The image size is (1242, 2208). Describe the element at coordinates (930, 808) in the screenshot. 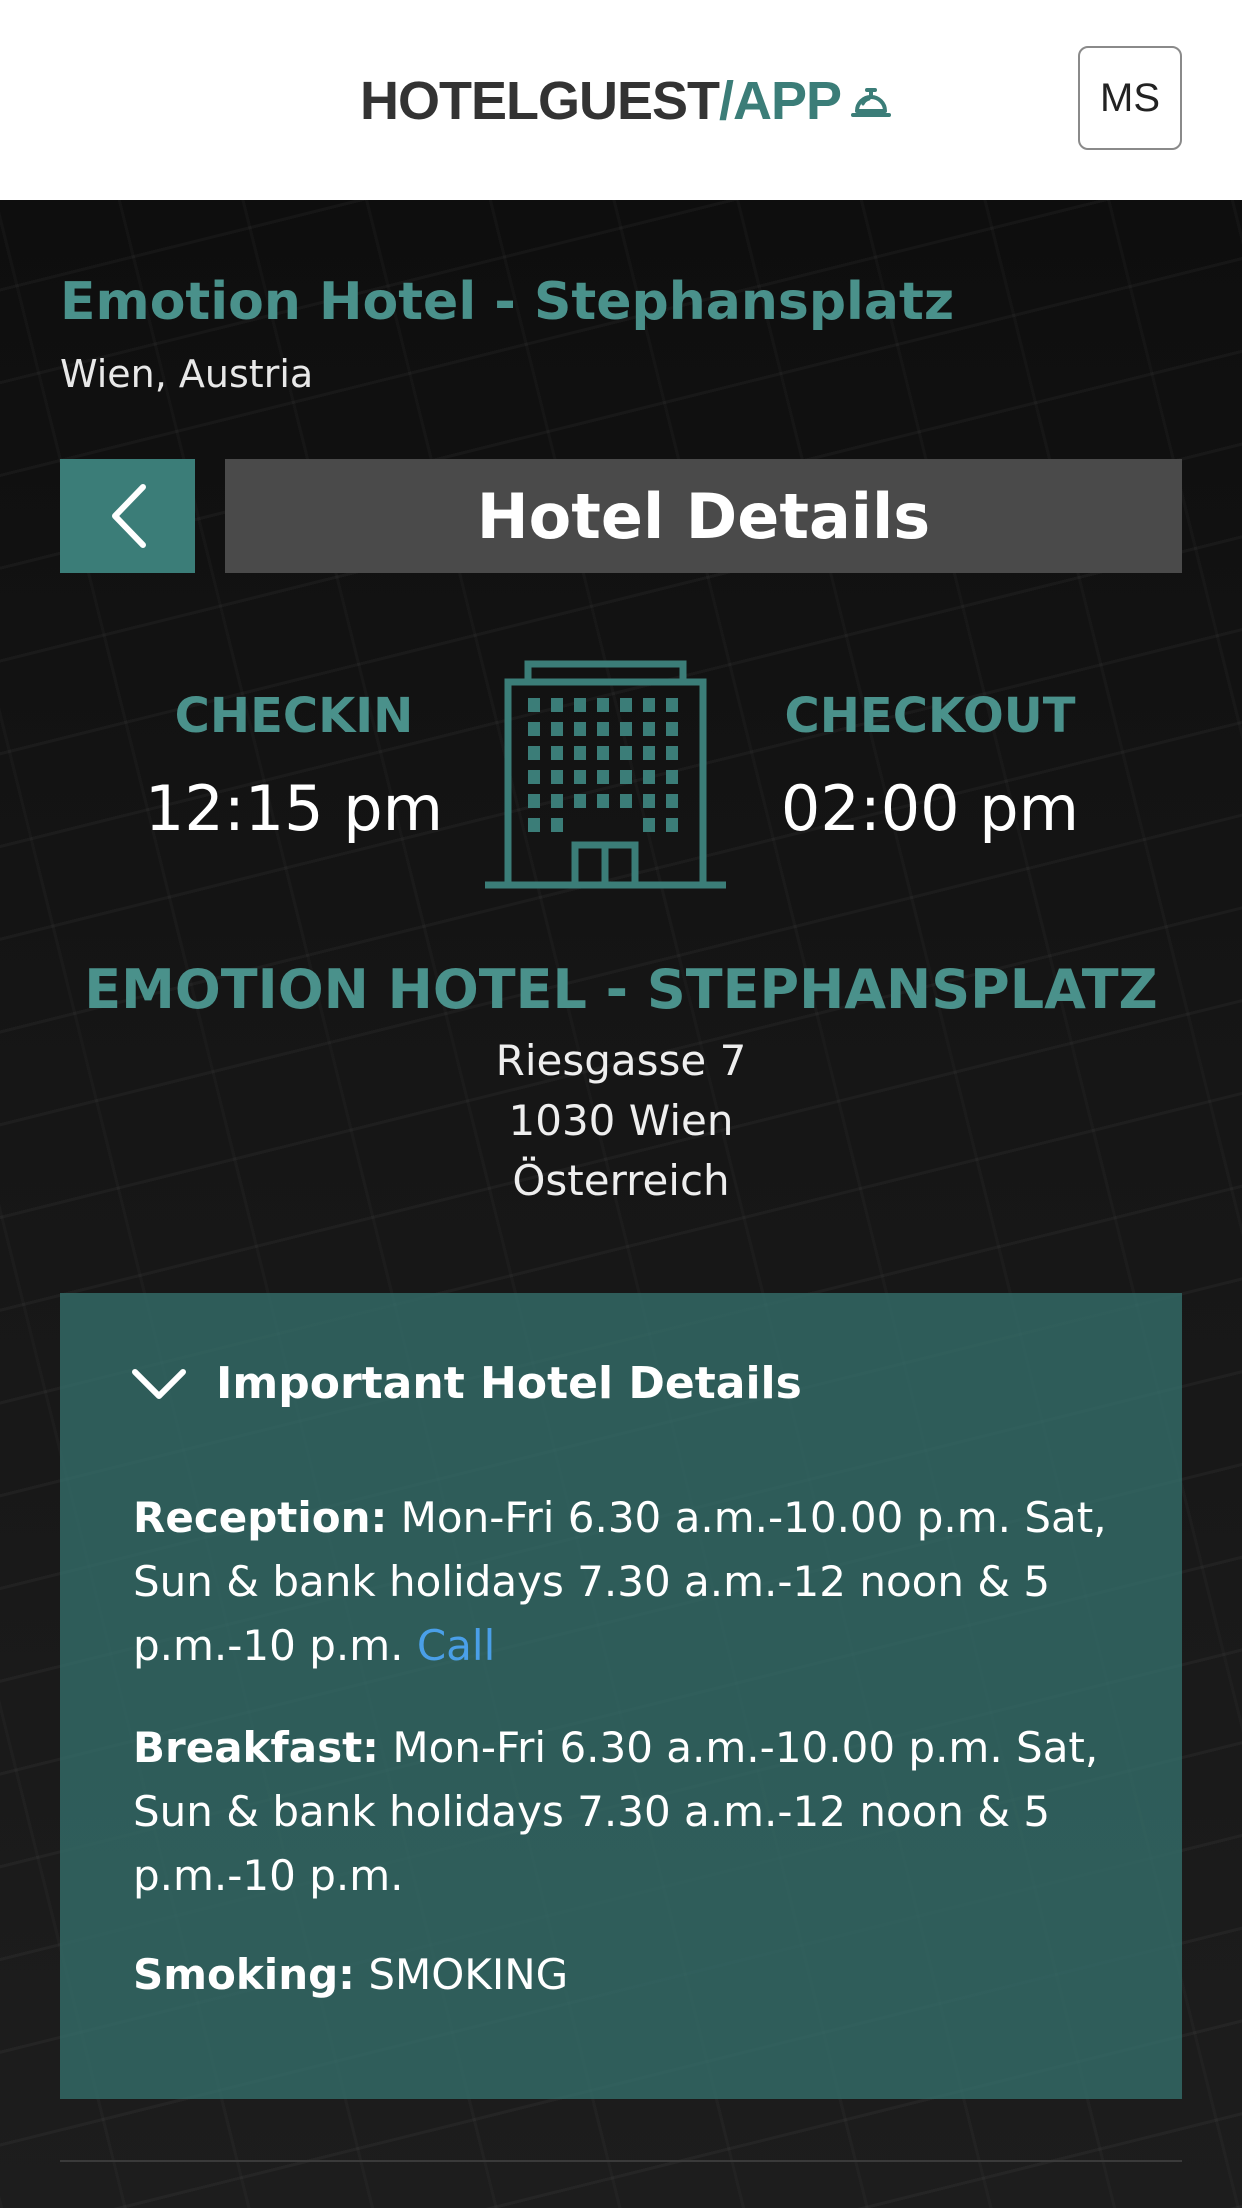

I see `checkout-time: 02:00 pm` at that location.